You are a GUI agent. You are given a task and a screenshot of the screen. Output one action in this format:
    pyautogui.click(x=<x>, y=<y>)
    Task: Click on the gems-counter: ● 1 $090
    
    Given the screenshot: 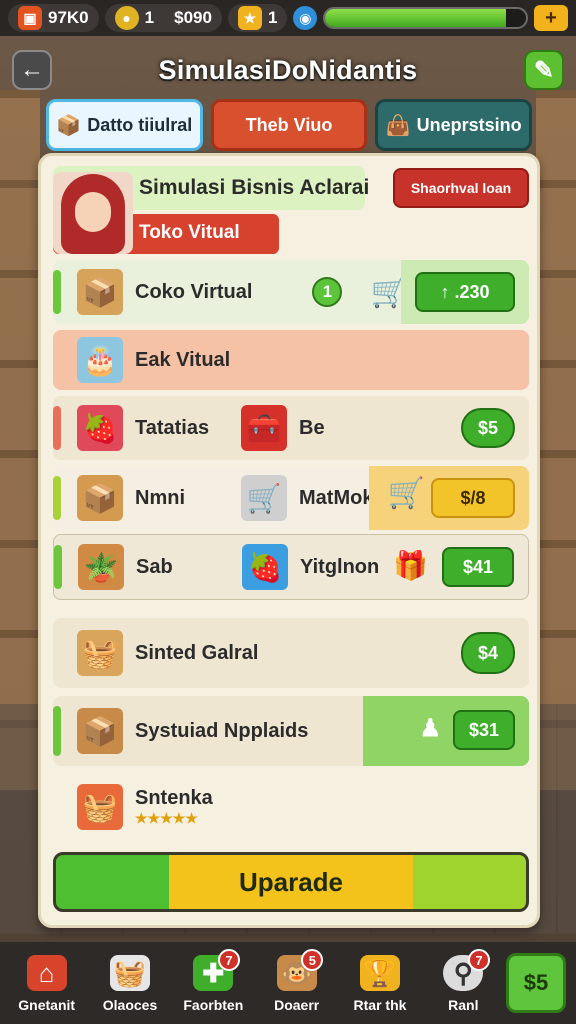 What is the action you would take?
    pyautogui.click(x=163, y=18)
    